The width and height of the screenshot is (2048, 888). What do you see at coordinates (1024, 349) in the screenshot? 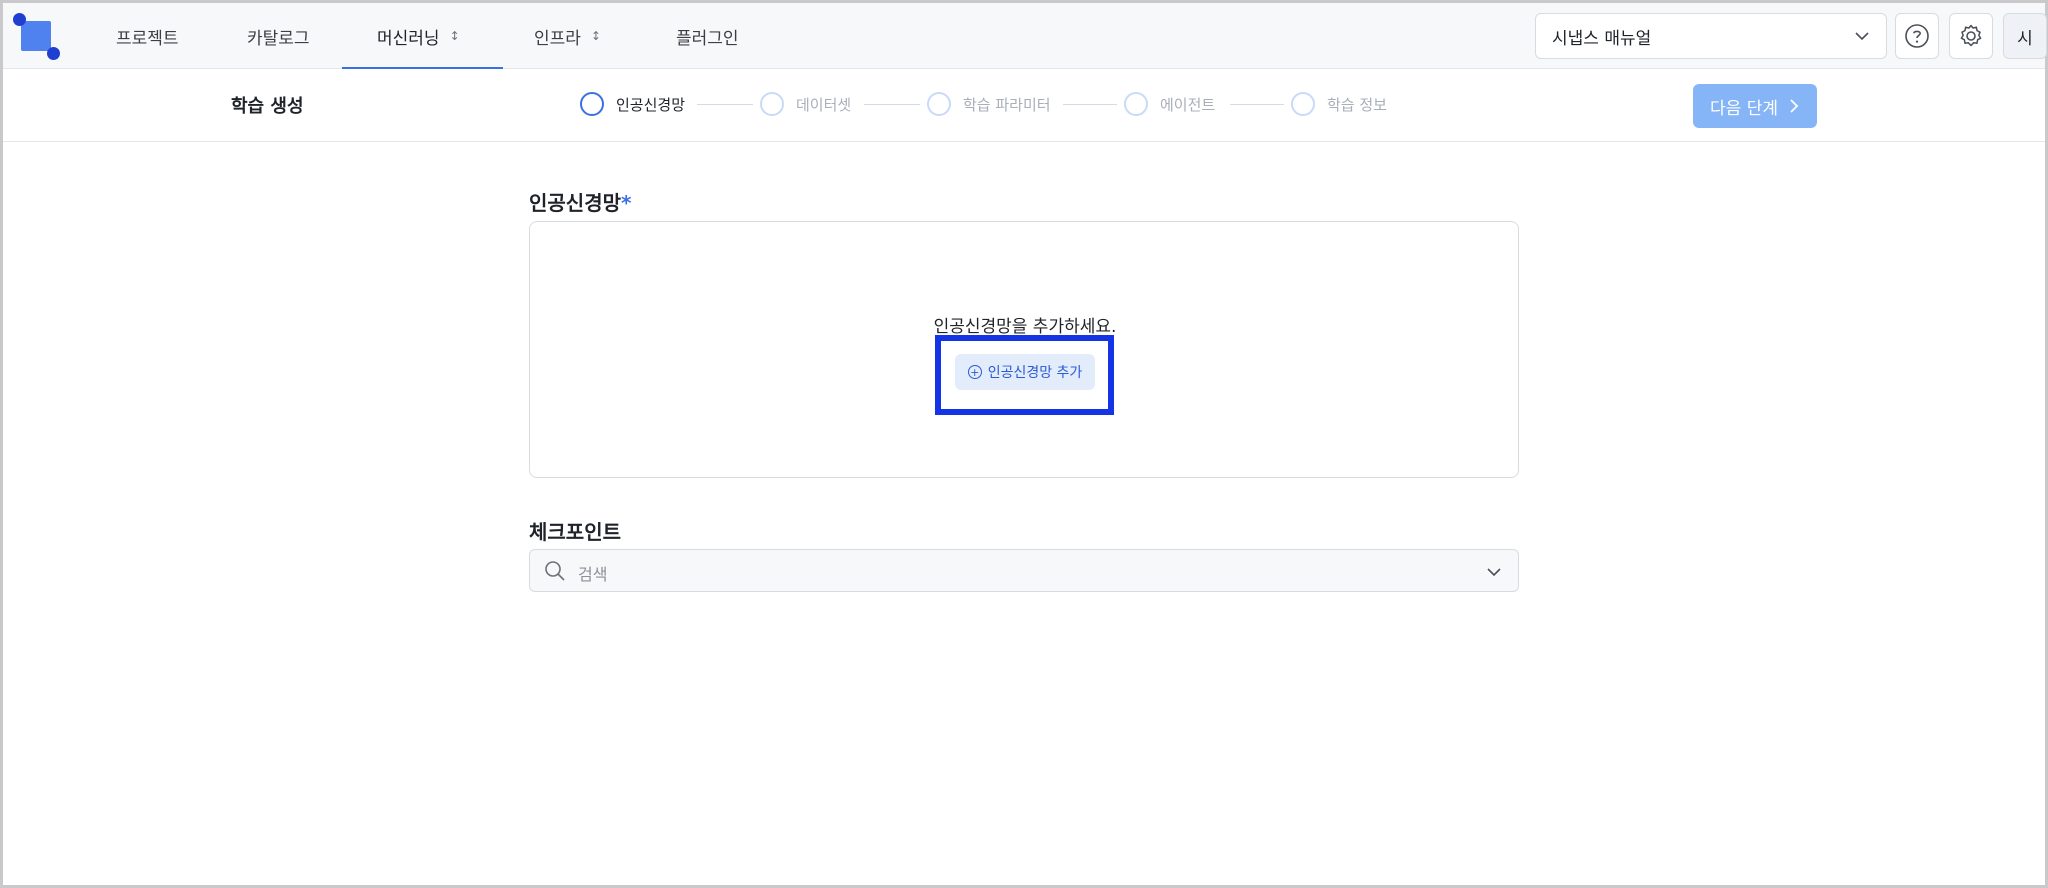
I see `neural-network-box: 인공신경망을 추가하세요. + 인공신경망 추가` at bounding box center [1024, 349].